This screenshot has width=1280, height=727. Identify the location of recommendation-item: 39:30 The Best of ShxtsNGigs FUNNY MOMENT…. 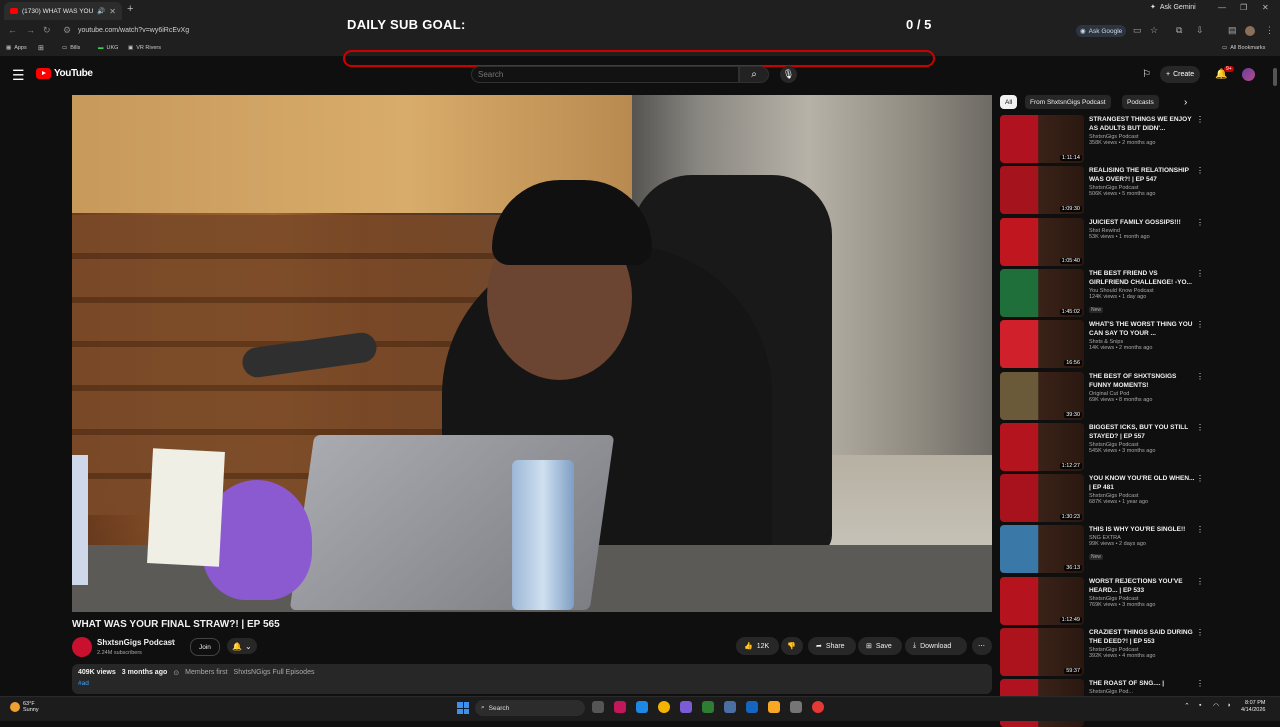
(1102, 395).